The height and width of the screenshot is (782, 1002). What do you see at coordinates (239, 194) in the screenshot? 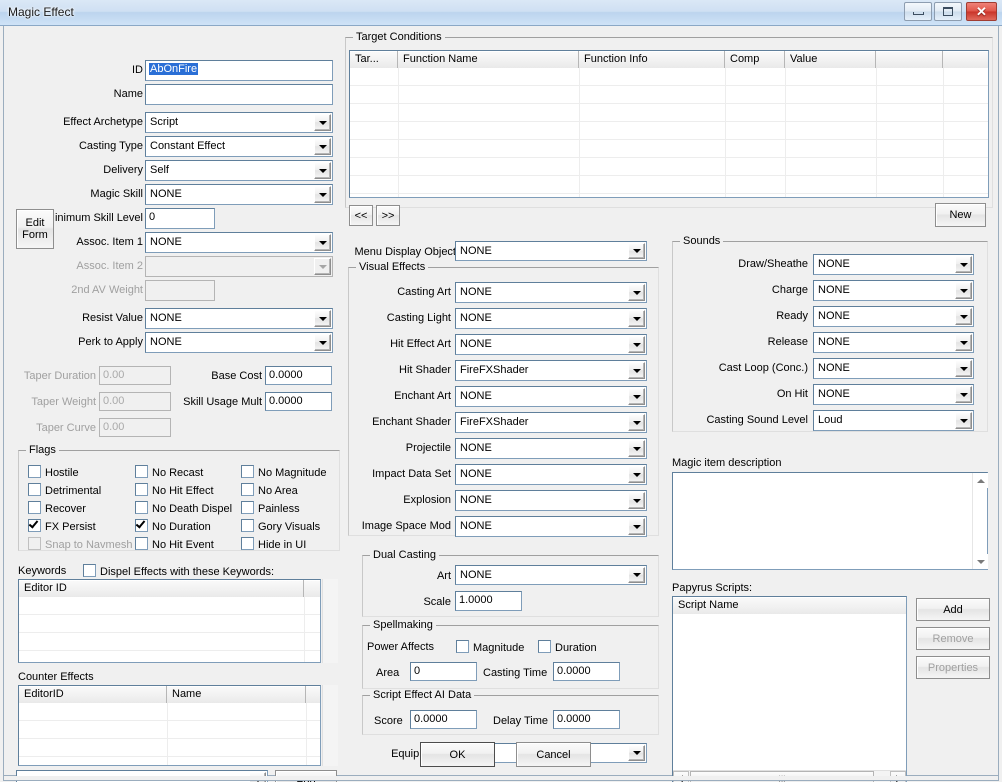
I see `magic-skill-combo: NONE` at bounding box center [239, 194].